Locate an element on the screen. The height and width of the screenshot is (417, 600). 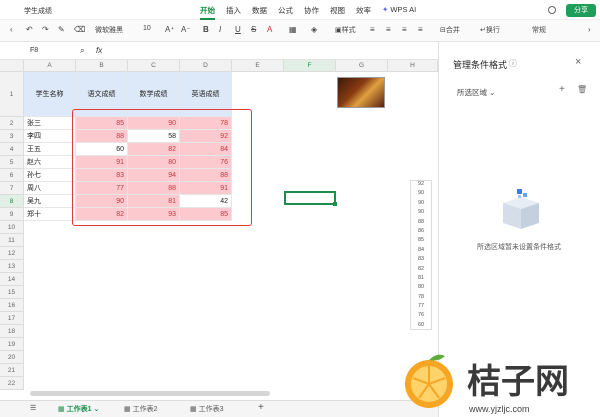
row-header: 15 is located at coordinates (12, 292).